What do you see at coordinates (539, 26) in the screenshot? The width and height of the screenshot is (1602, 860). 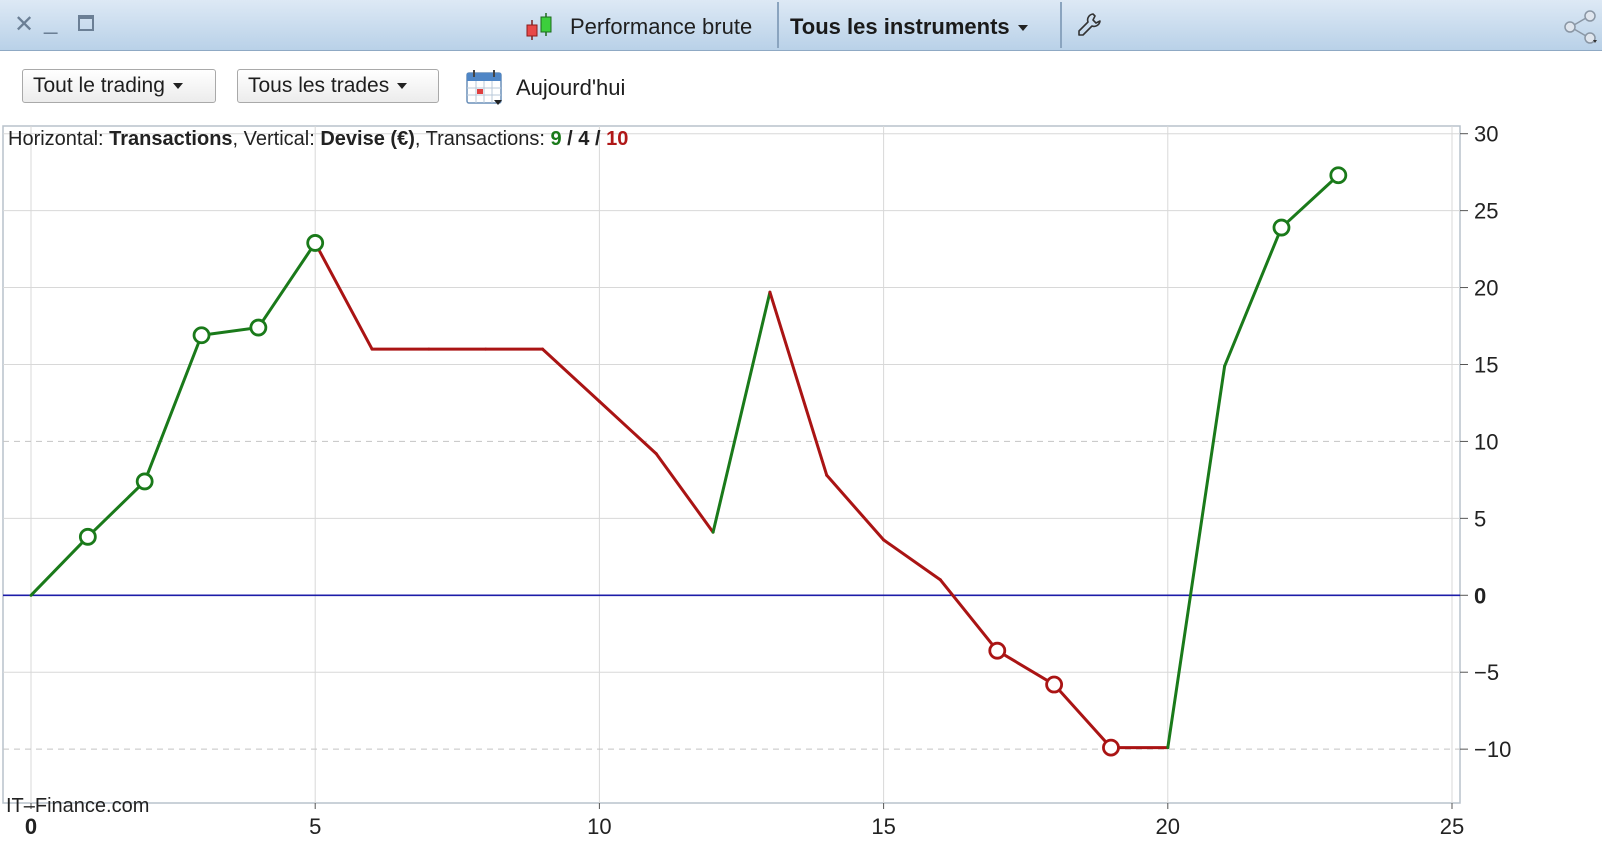 I see `candlestick-icon` at bounding box center [539, 26].